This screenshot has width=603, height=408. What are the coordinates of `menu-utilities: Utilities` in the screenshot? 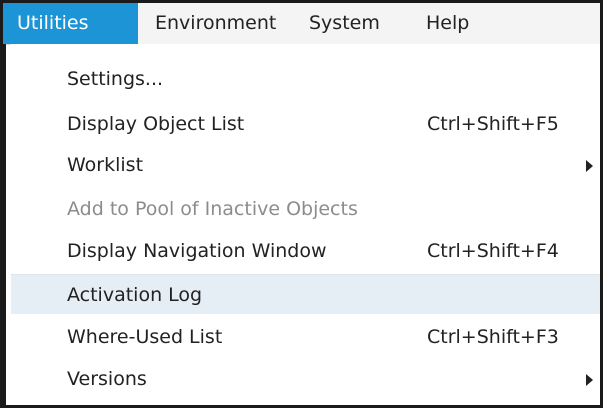 It's located at (70, 23).